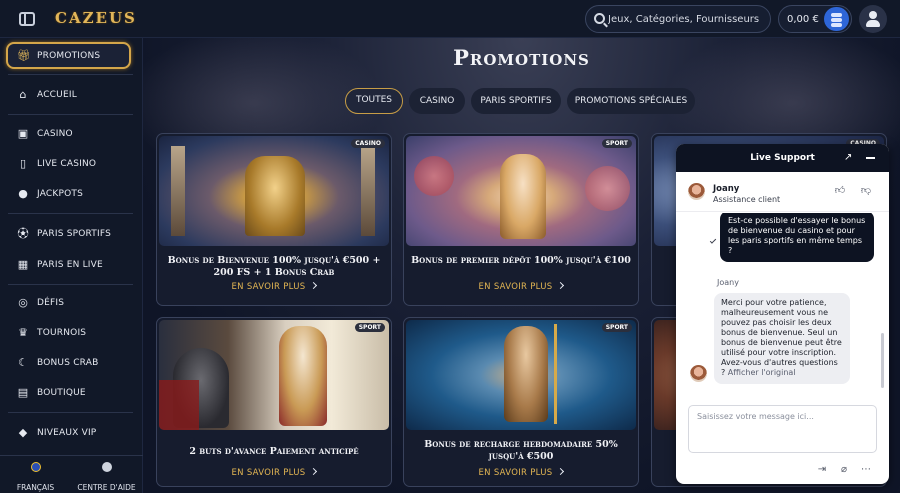  What do you see at coordinates (23, 163) in the screenshot?
I see `card-icon: ▯` at bounding box center [23, 163].